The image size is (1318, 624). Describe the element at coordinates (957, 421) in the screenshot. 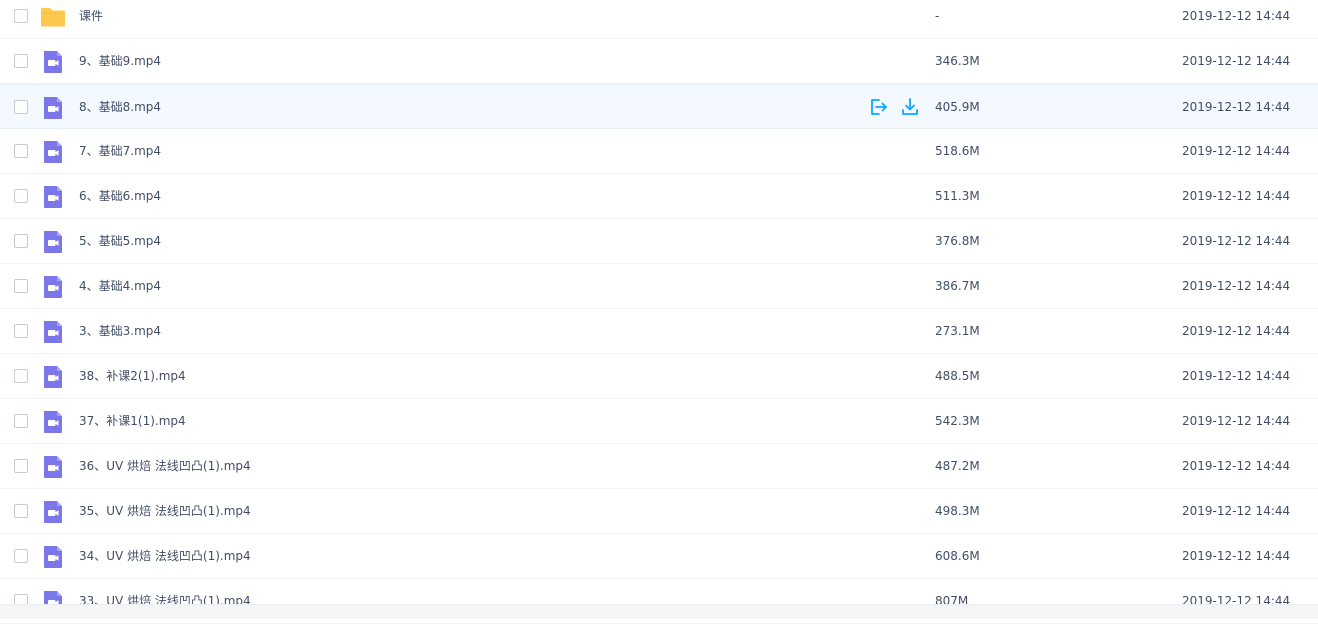

I see `file-size: 542.3M` at that location.